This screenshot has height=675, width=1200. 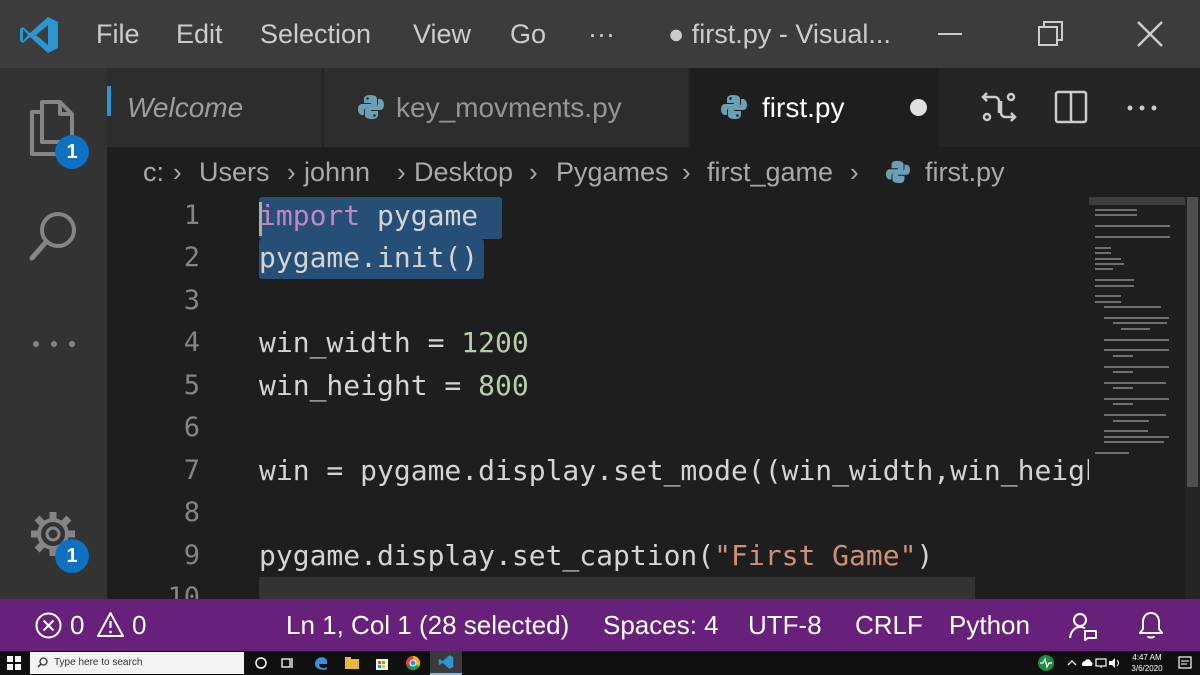 I want to click on warning-icon, so click(x=110, y=624).